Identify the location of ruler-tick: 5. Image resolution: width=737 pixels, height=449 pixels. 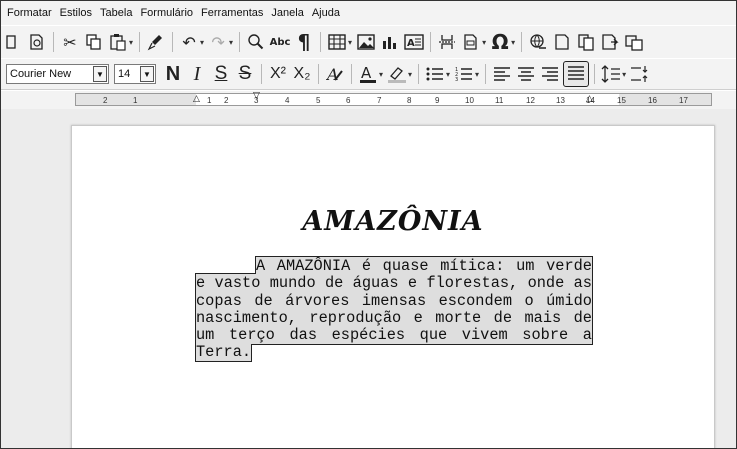
(318, 100).